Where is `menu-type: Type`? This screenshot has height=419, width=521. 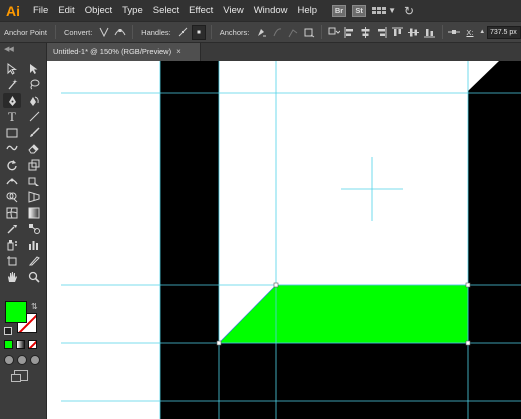
menu-type: Type is located at coordinates (132, 10).